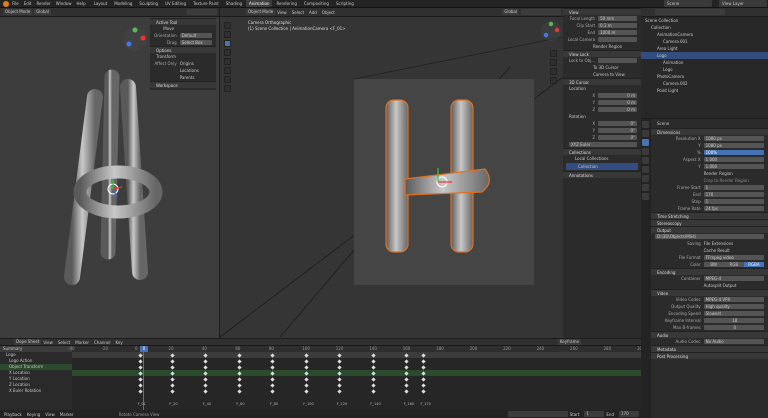  I want to click on workspace-tab-sculpting: Sculpting, so click(148, 3).